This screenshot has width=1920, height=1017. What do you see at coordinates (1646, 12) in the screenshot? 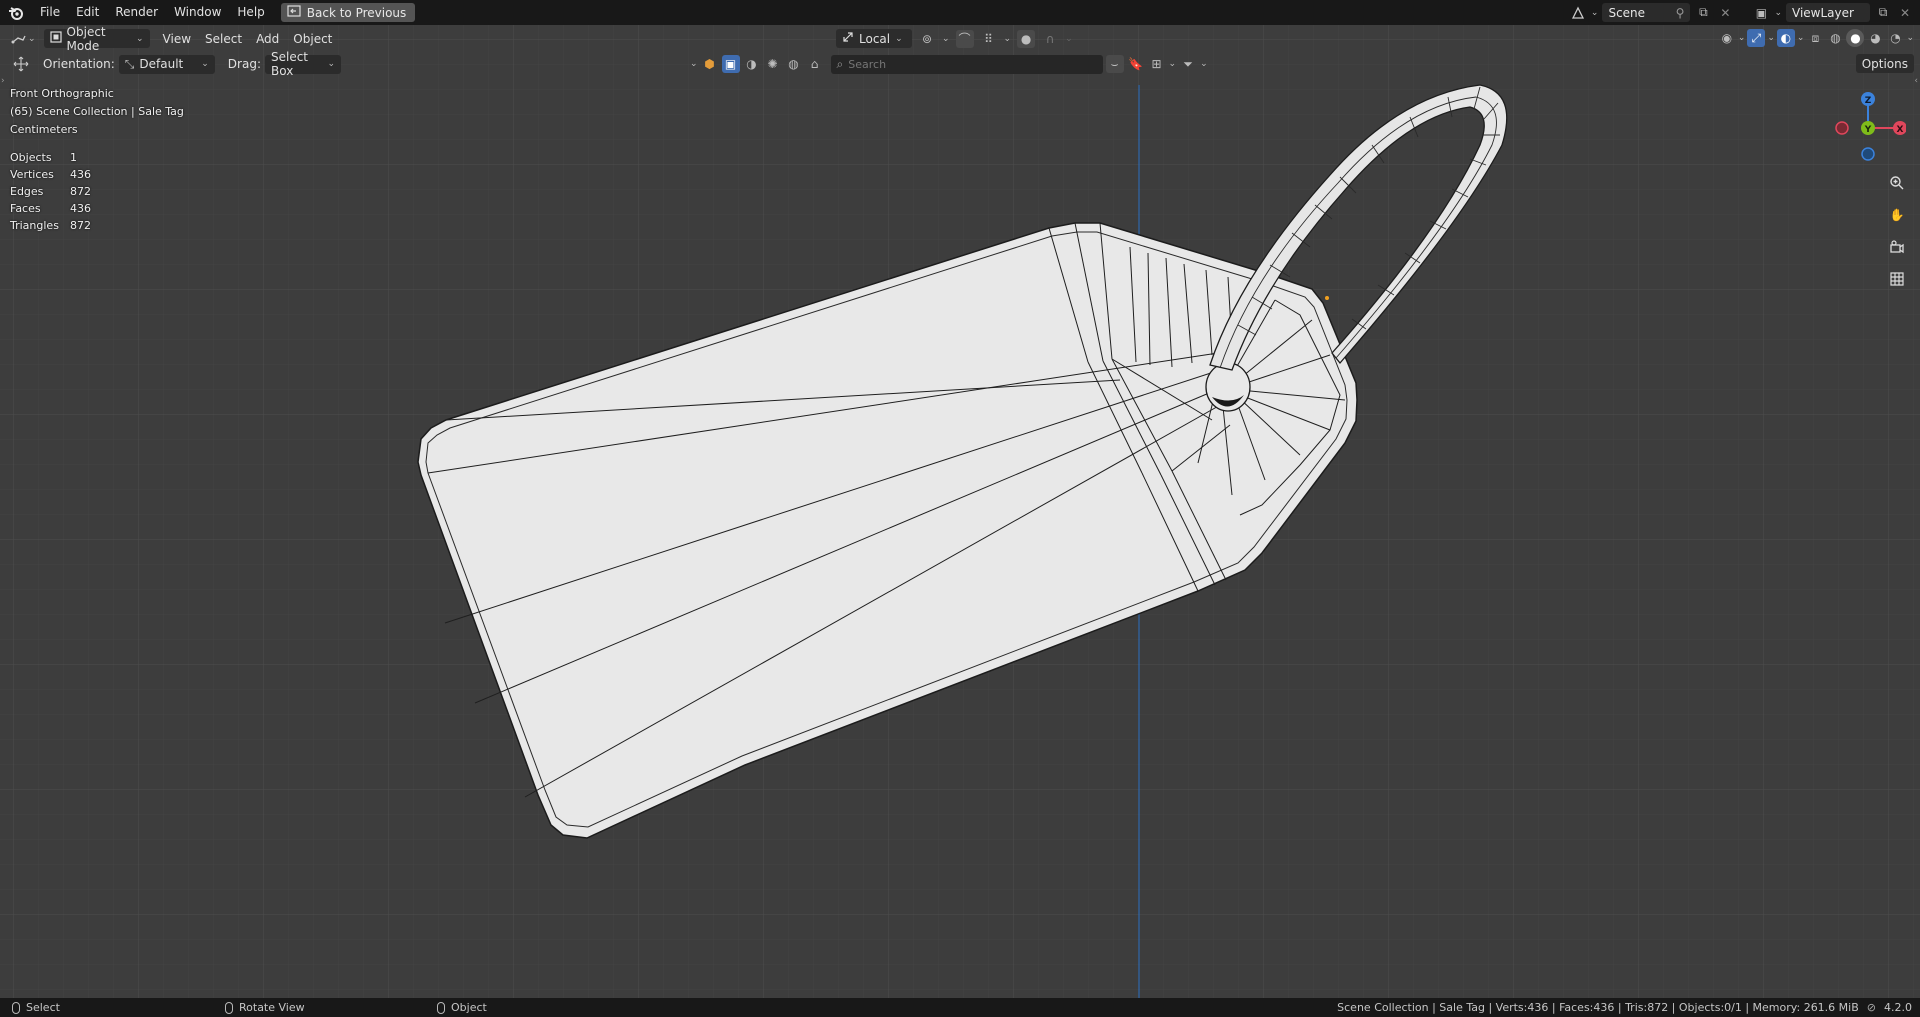
I see `scene-field: Scene ⚲` at bounding box center [1646, 12].